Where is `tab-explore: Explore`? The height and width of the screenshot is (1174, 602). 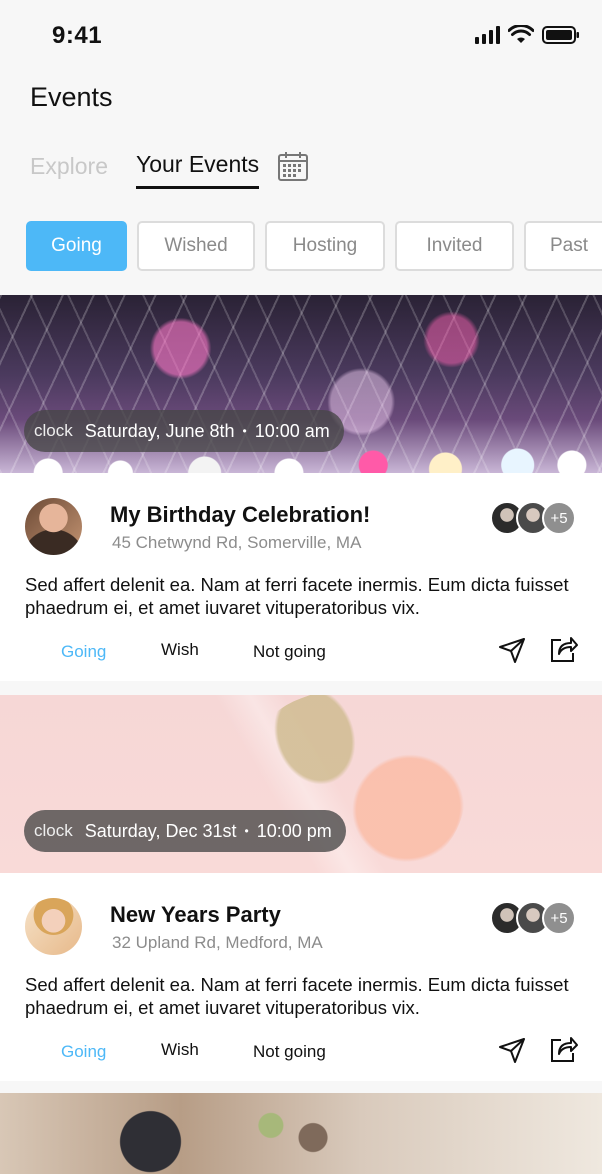 tab-explore: Explore is located at coordinates (69, 170).